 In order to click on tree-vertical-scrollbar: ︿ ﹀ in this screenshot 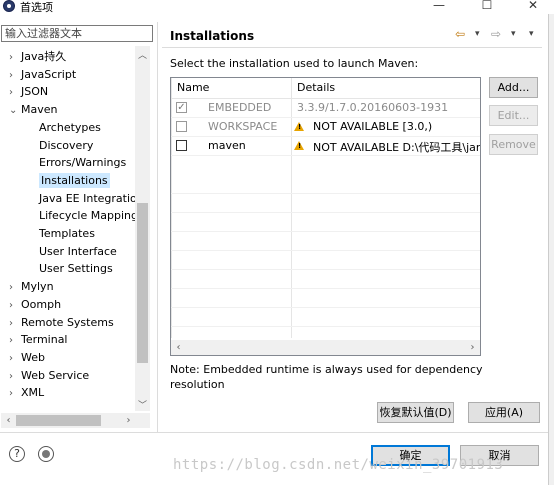, I will do `click(142, 228)`.